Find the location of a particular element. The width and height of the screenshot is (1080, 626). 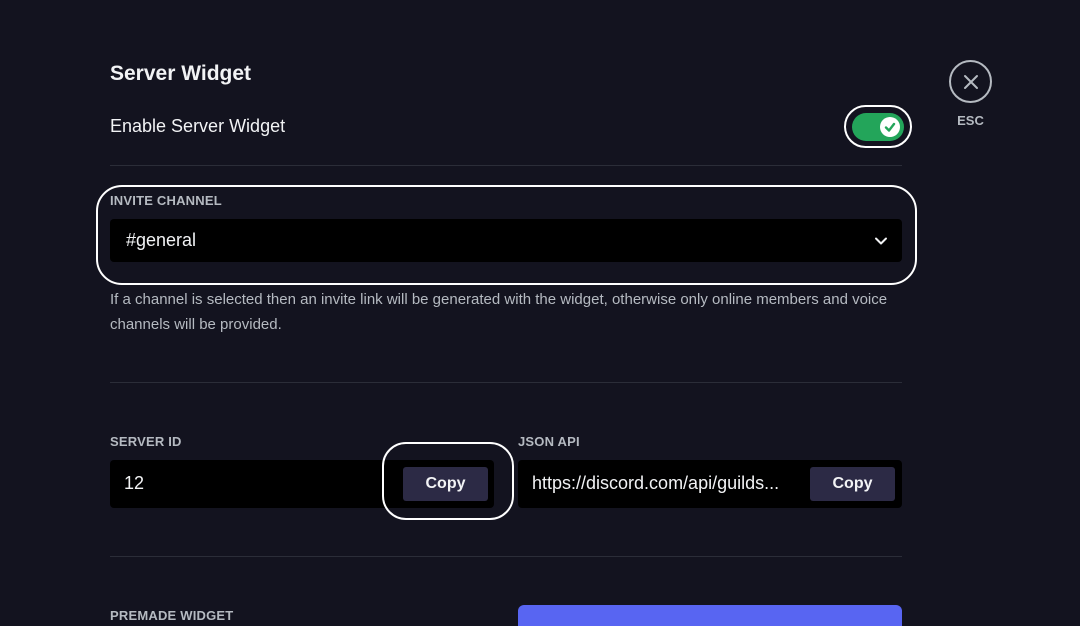

json-api-field: https://discord.com/api/guilds... Copy is located at coordinates (710, 484).